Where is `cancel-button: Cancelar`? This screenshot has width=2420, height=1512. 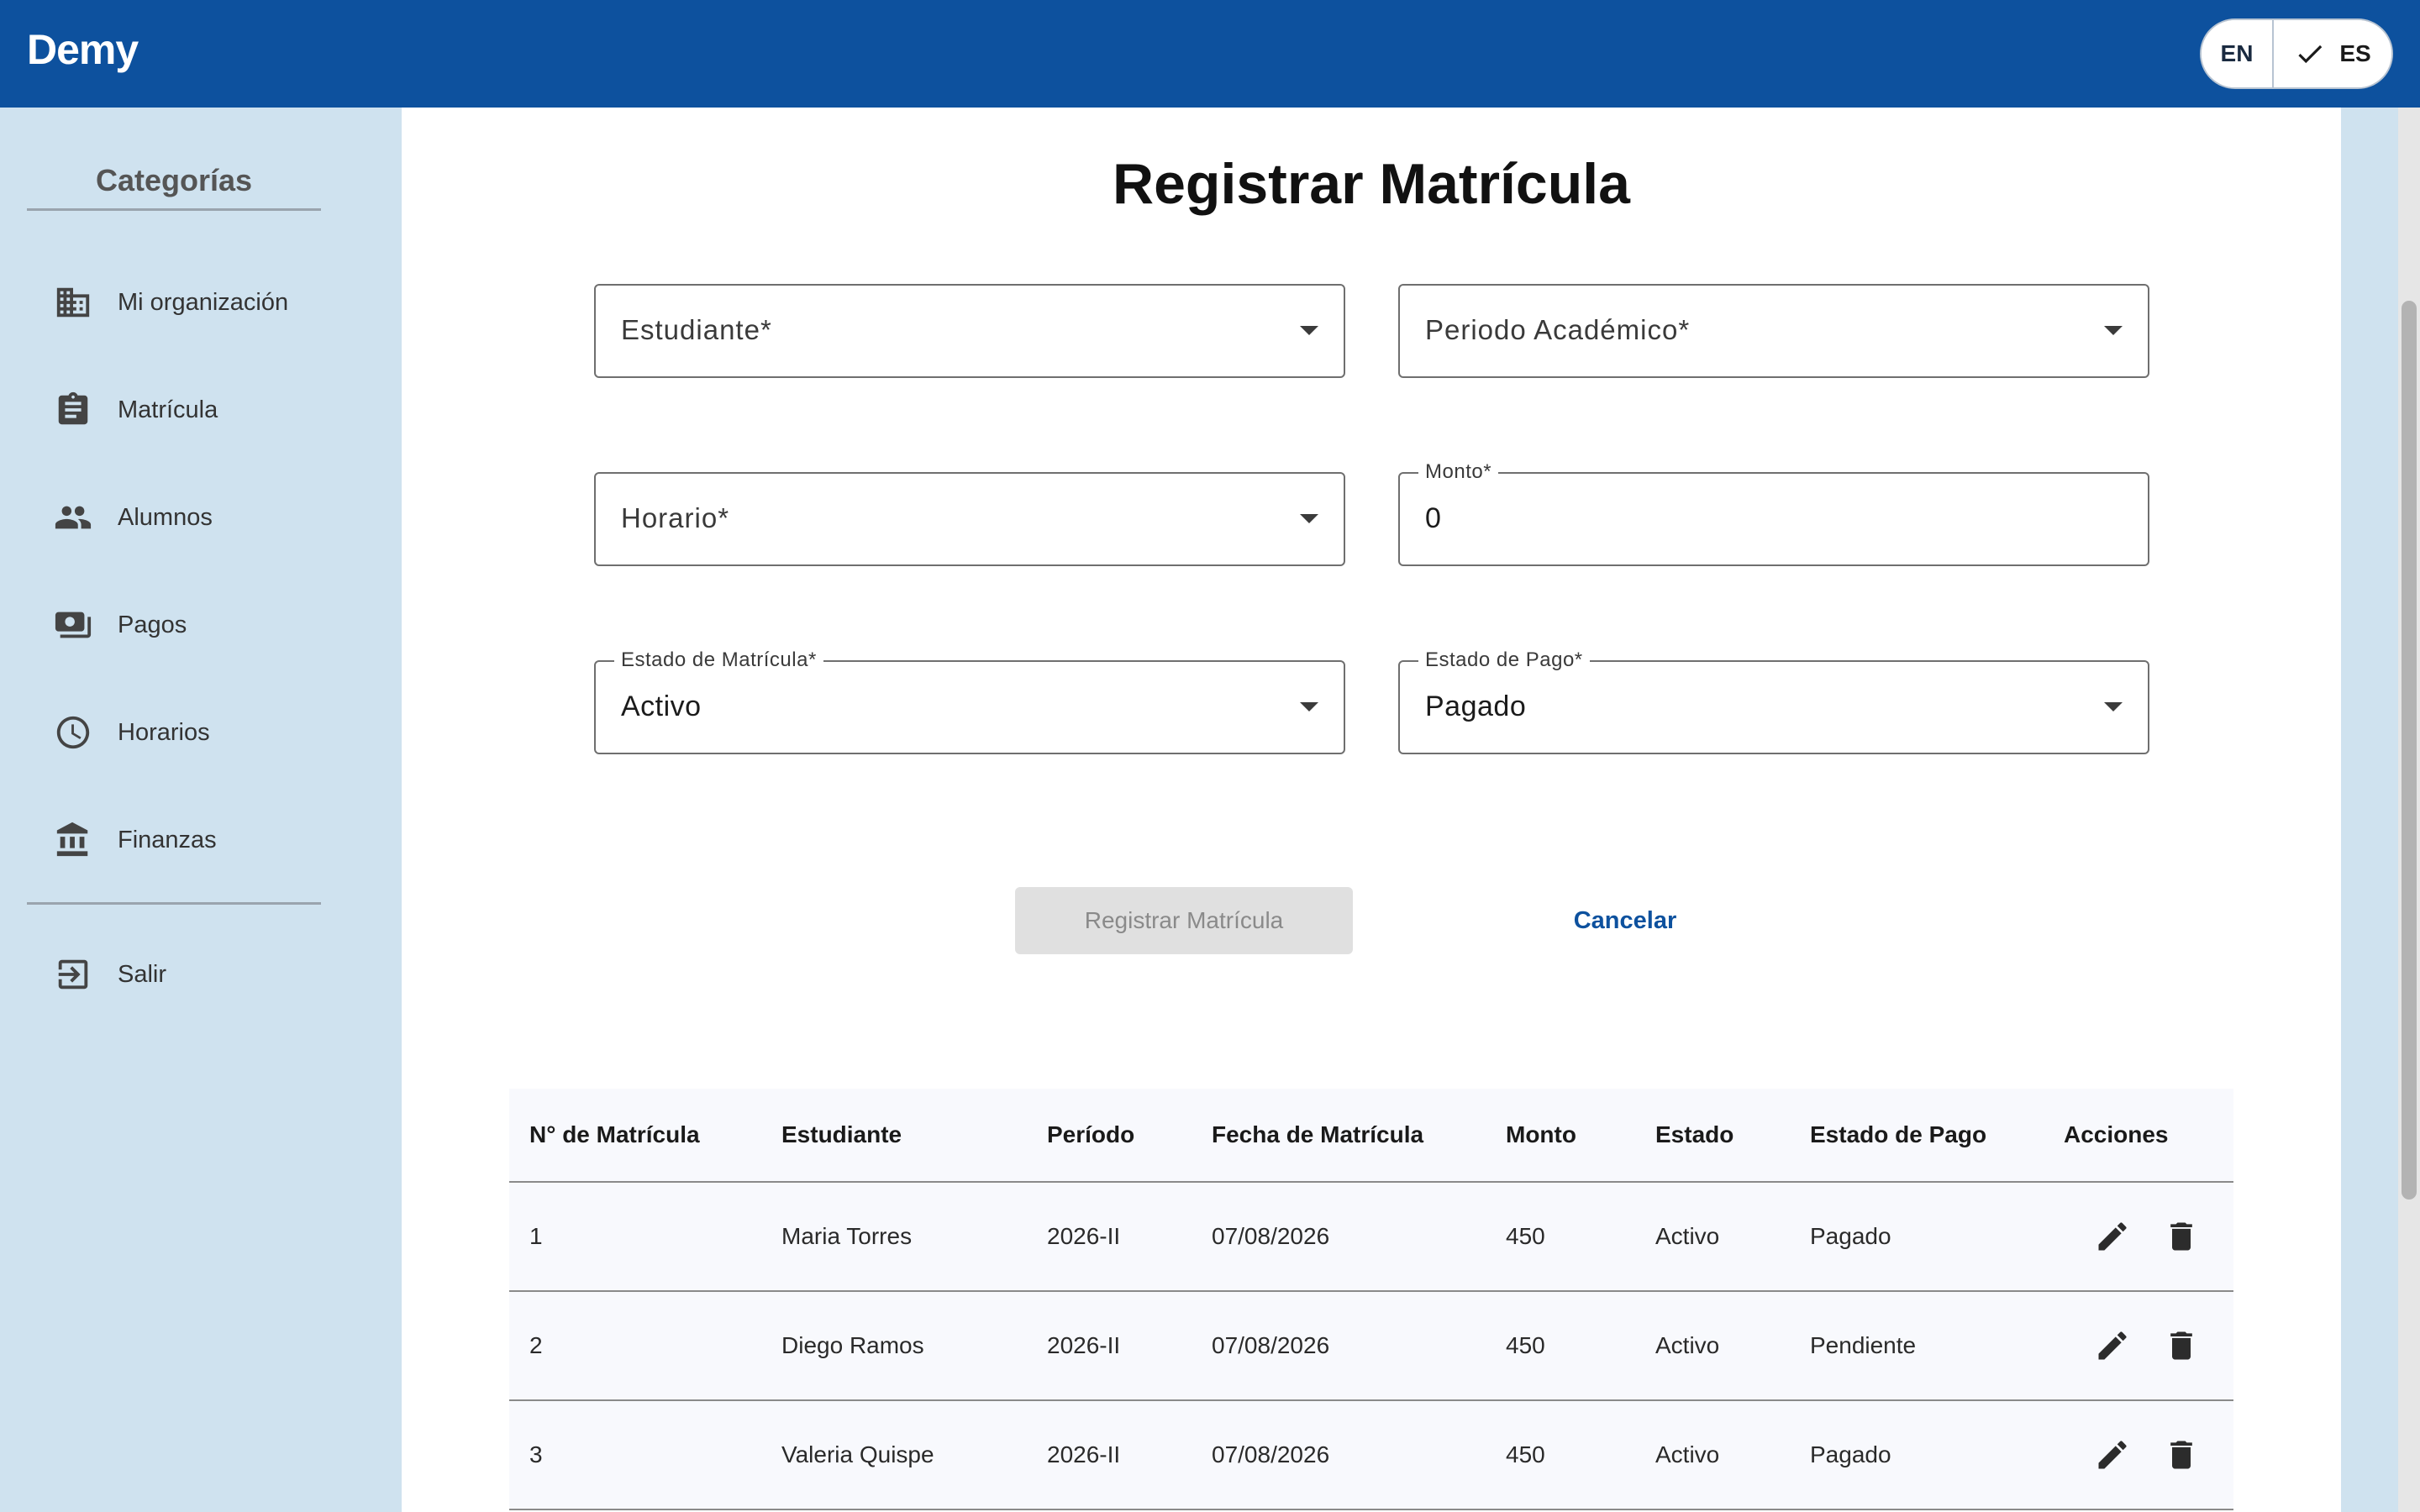
cancel-button: Cancelar is located at coordinates (1625, 920).